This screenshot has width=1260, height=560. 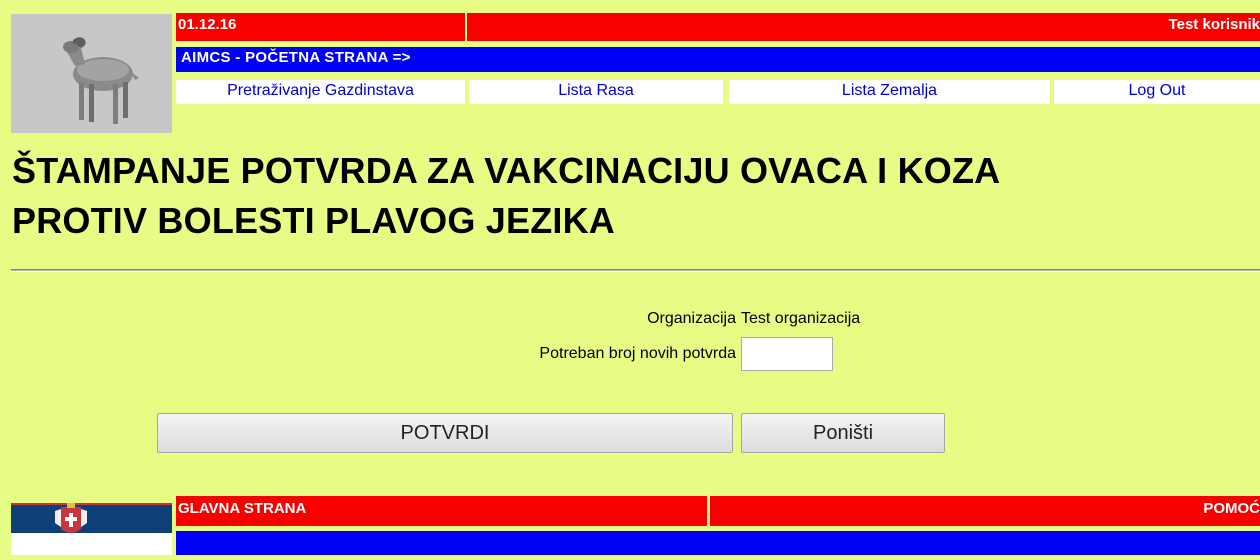 I want to click on divider, so click(x=635, y=270).